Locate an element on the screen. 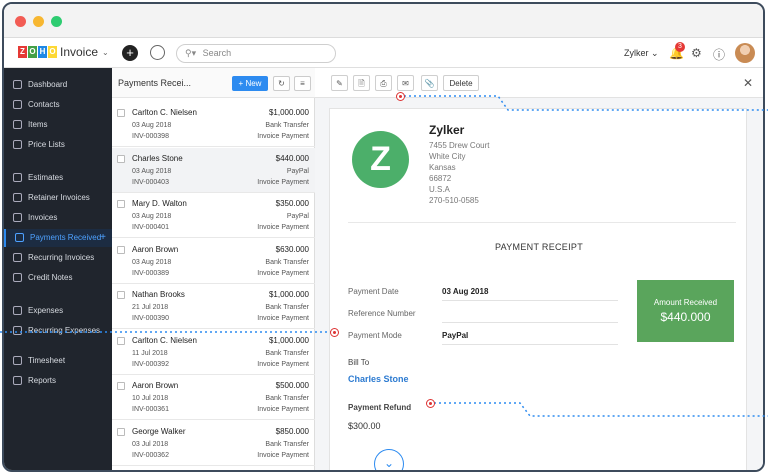 The image size is (768, 472). sidebar-item-label: Retainer Invoices is located at coordinates (59, 197).